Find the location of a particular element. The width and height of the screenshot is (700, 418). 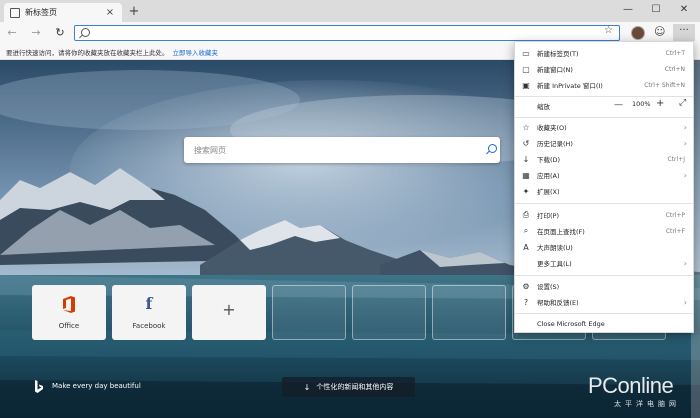

fullscreen-icon: ⤢ is located at coordinates (682, 103).